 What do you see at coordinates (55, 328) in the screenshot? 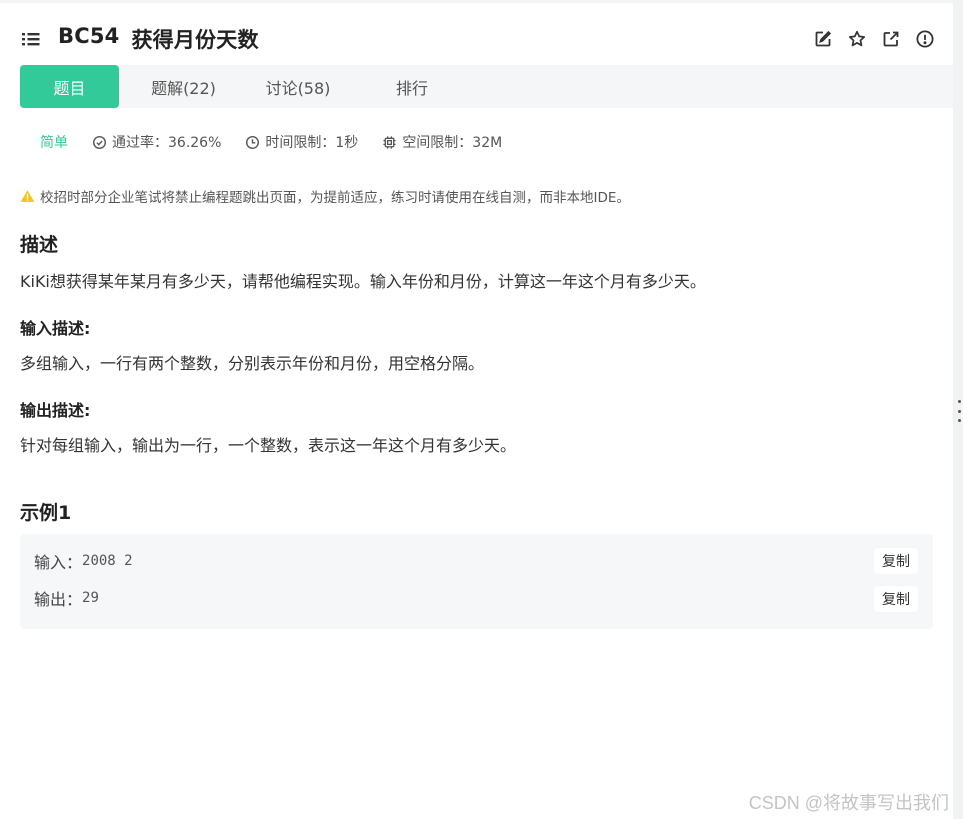
I see `input-description-heading: 输入描述:` at bounding box center [55, 328].